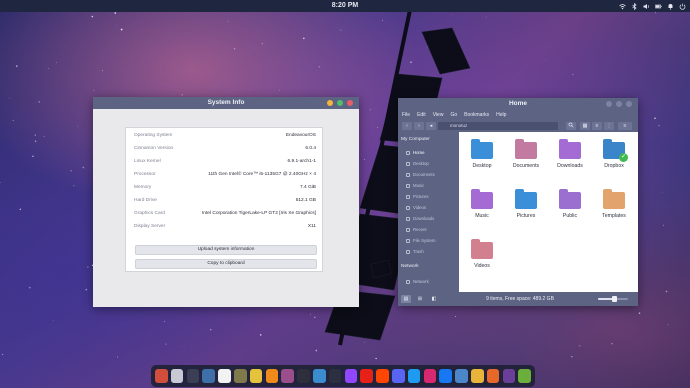 The image size is (690, 388). Describe the element at coordinates (161, 376) in the screenshot. I see `files-icon` at that location.